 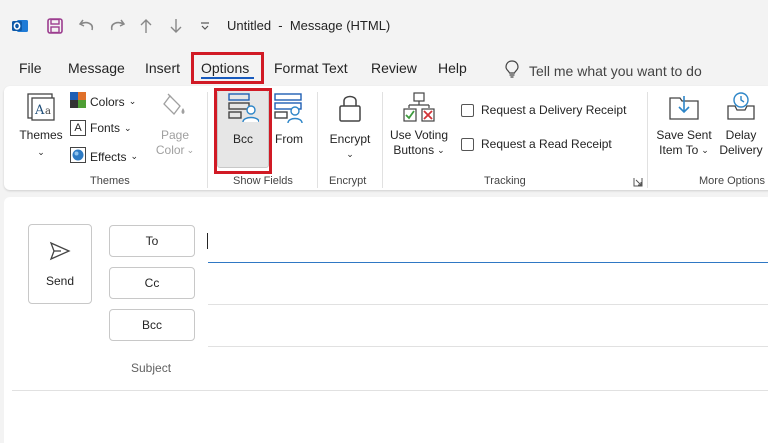 What do you see at coordinates (350, 127) in the screenshot?
I see `encrypt-button: Encrypt ⌄` at bounding box center [350, 127].